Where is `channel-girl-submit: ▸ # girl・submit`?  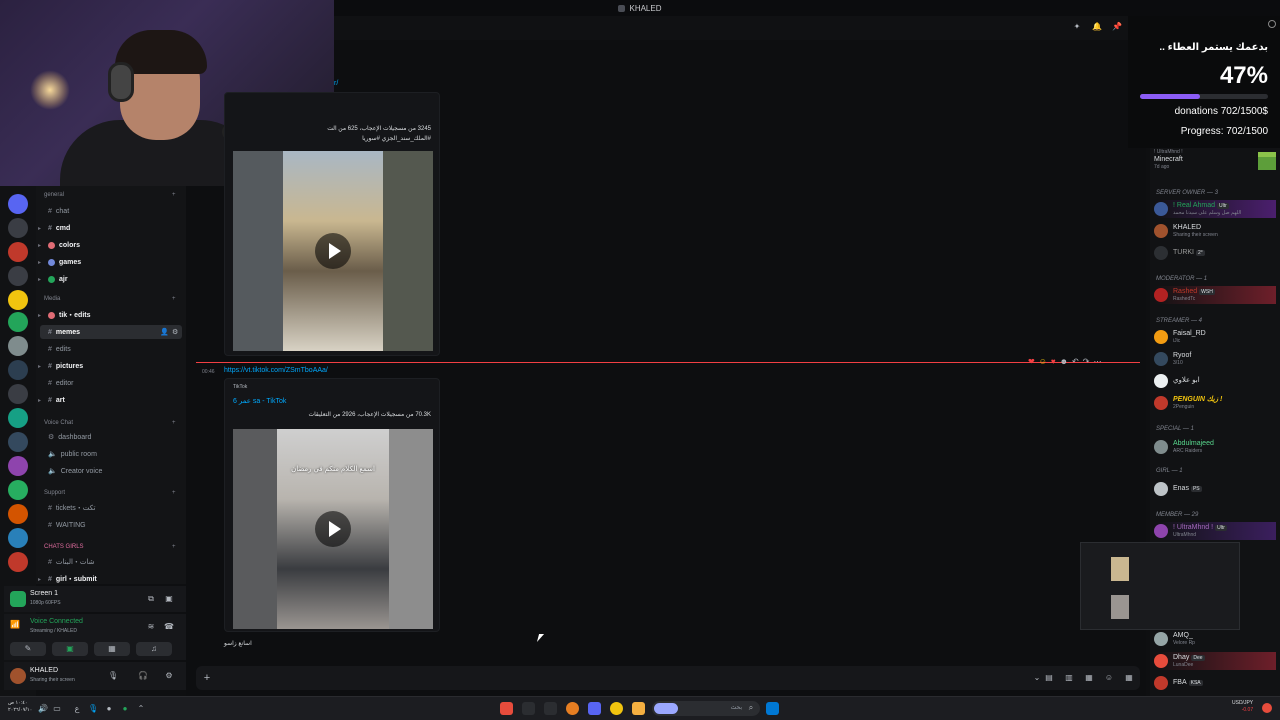
channel-girl-submit: ▸ # girl・submit is located at coordinates (110, 579).